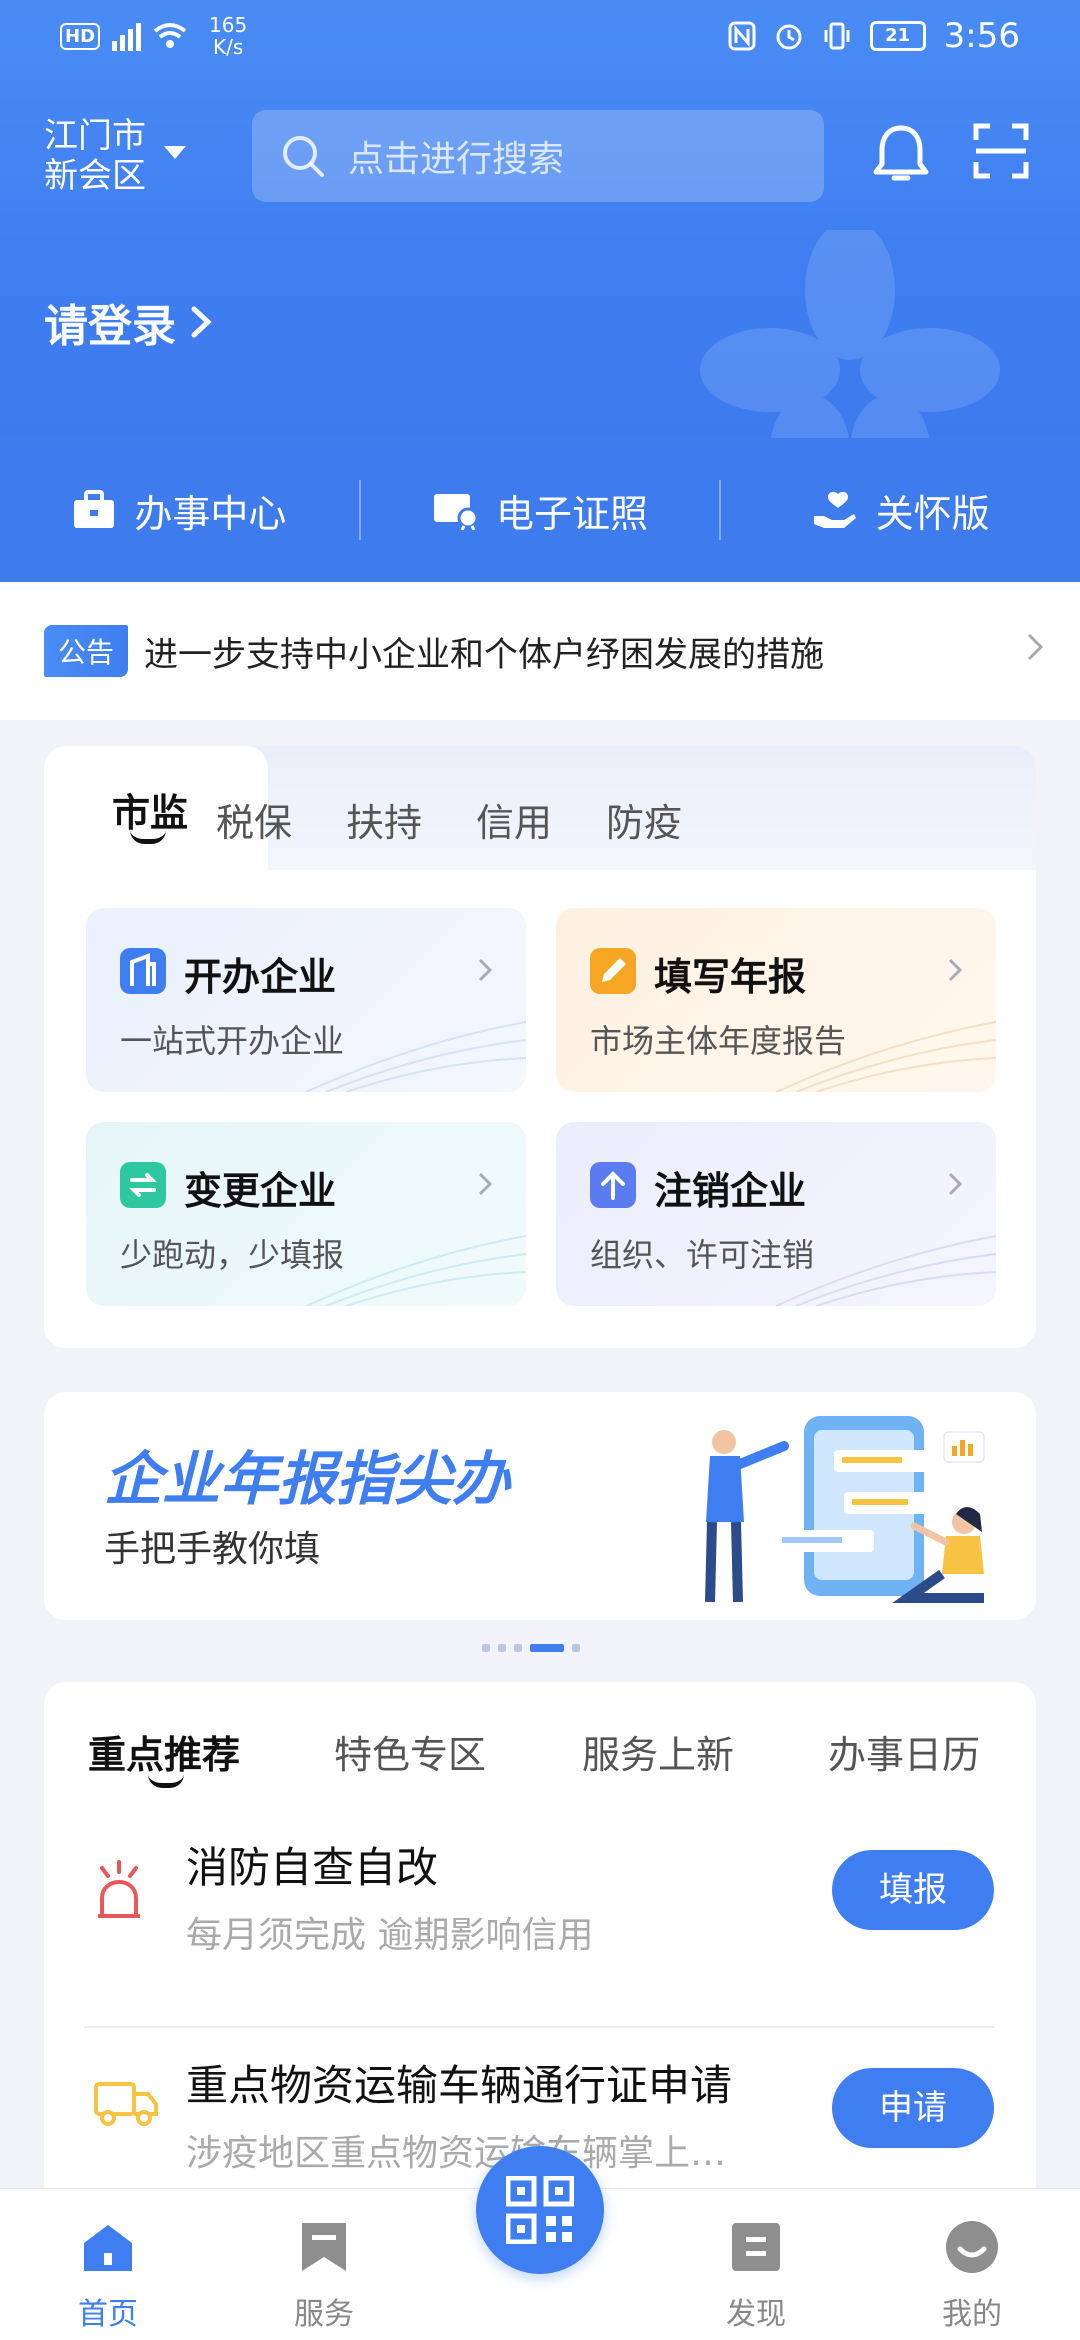  I want to click on tab-label: 市监, so click(150, 813).